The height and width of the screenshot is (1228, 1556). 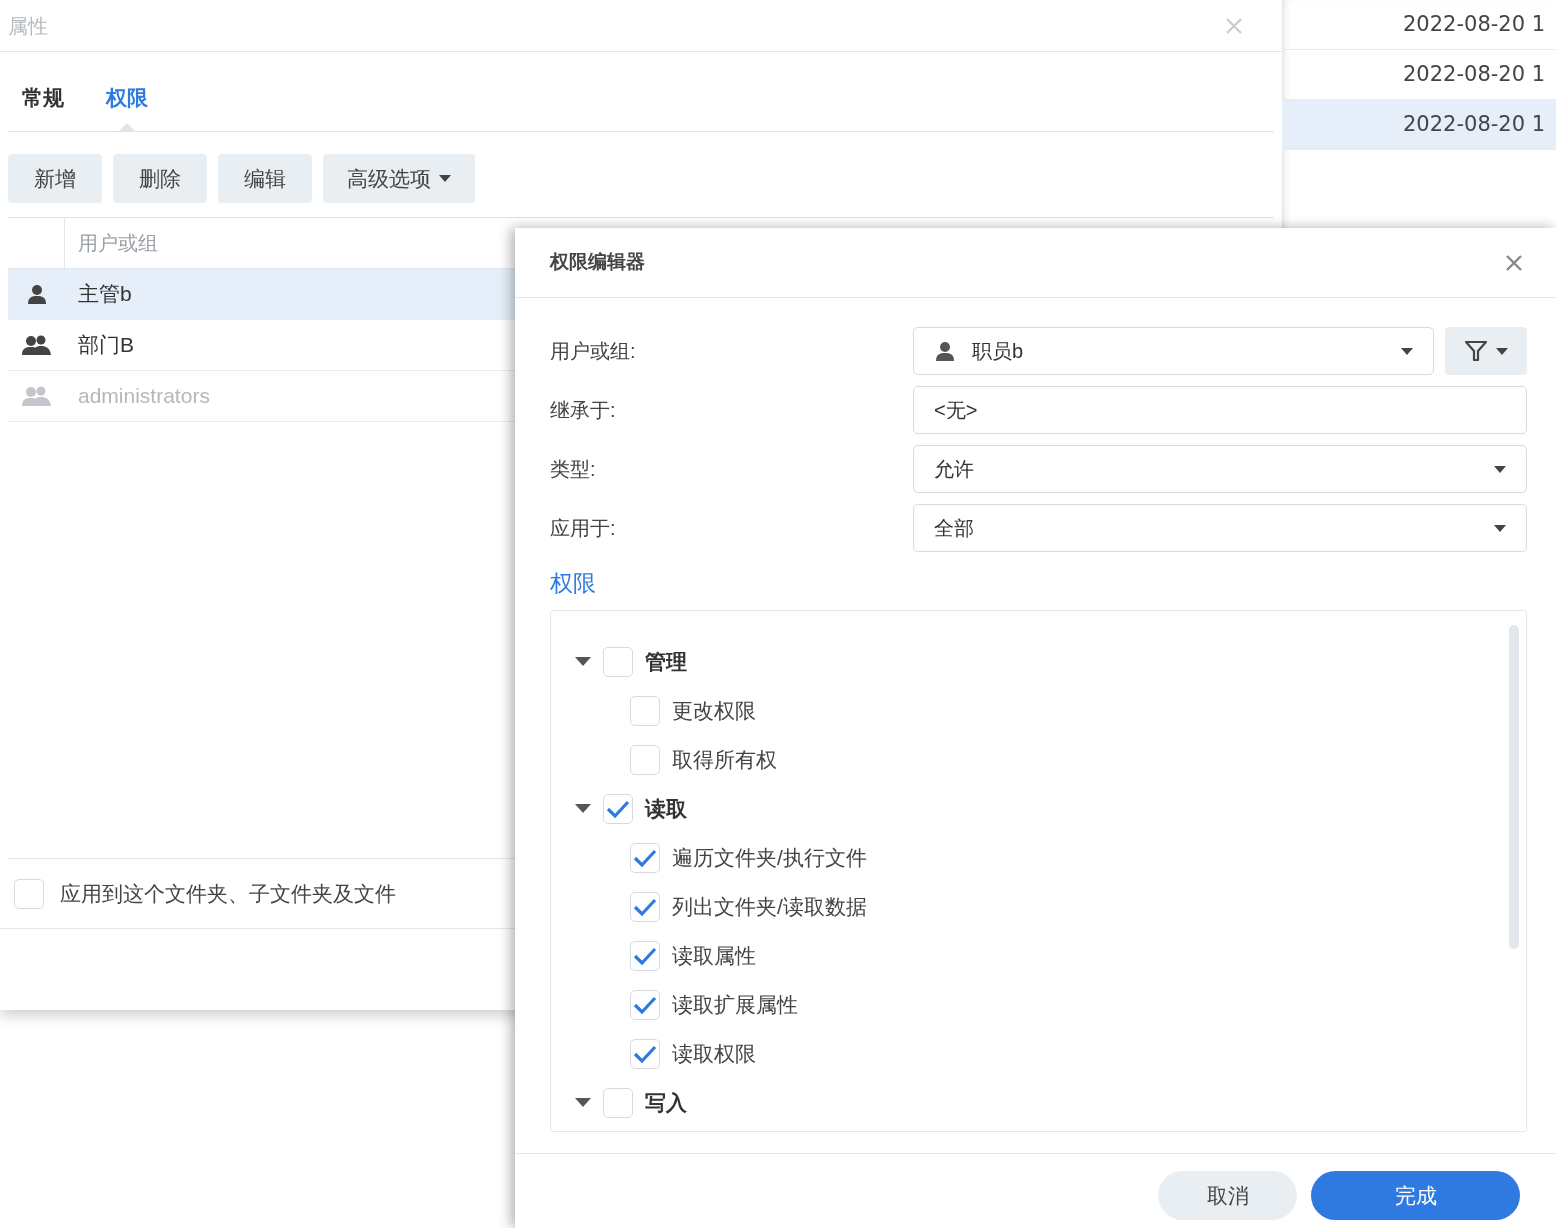 I want to click on permission-label: 列出文件夹/读取数据, so click(x=769, y=906).